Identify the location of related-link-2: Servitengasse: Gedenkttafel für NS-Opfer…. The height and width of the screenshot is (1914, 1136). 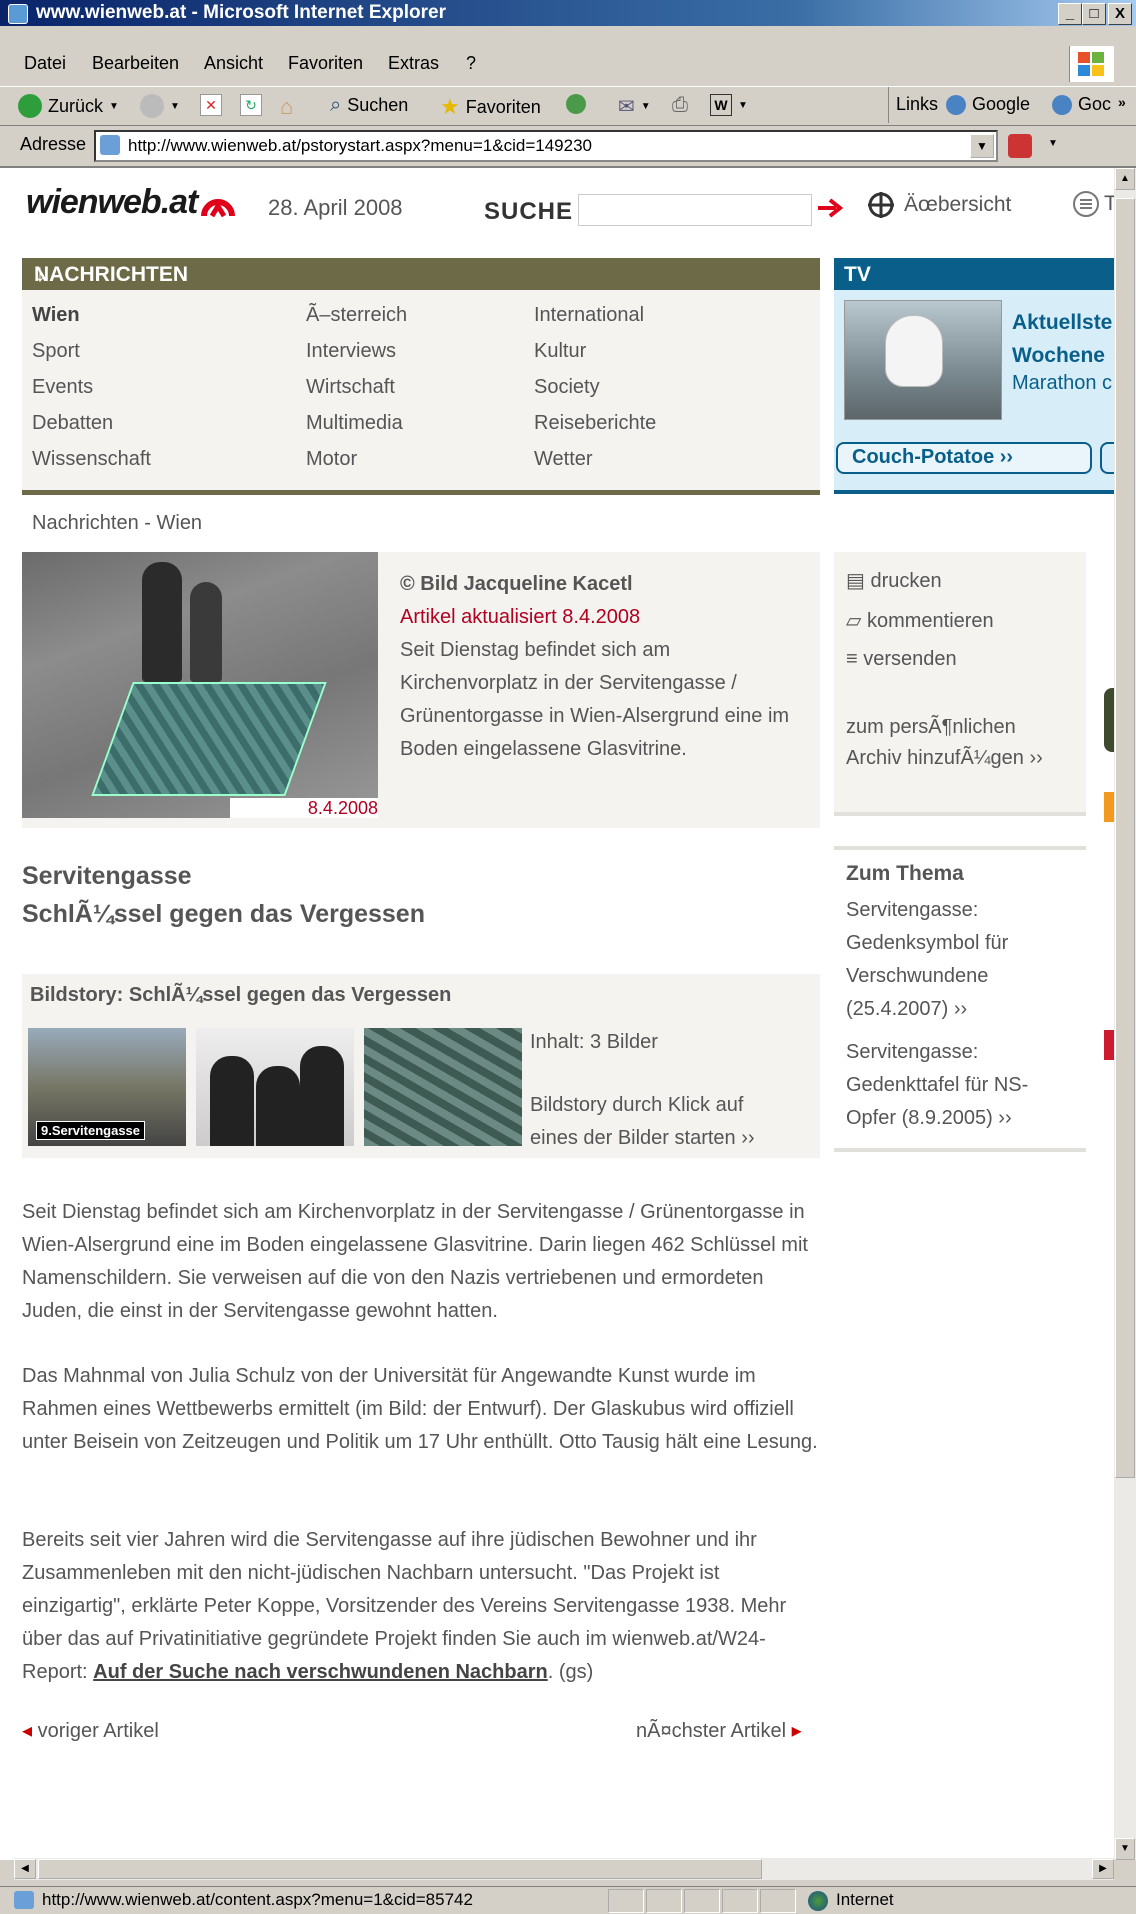
(961, 1085).